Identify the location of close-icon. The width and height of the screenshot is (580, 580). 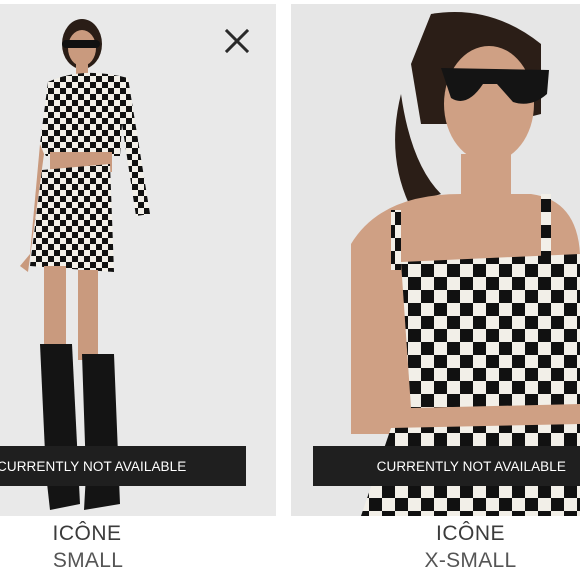
(237, 41).